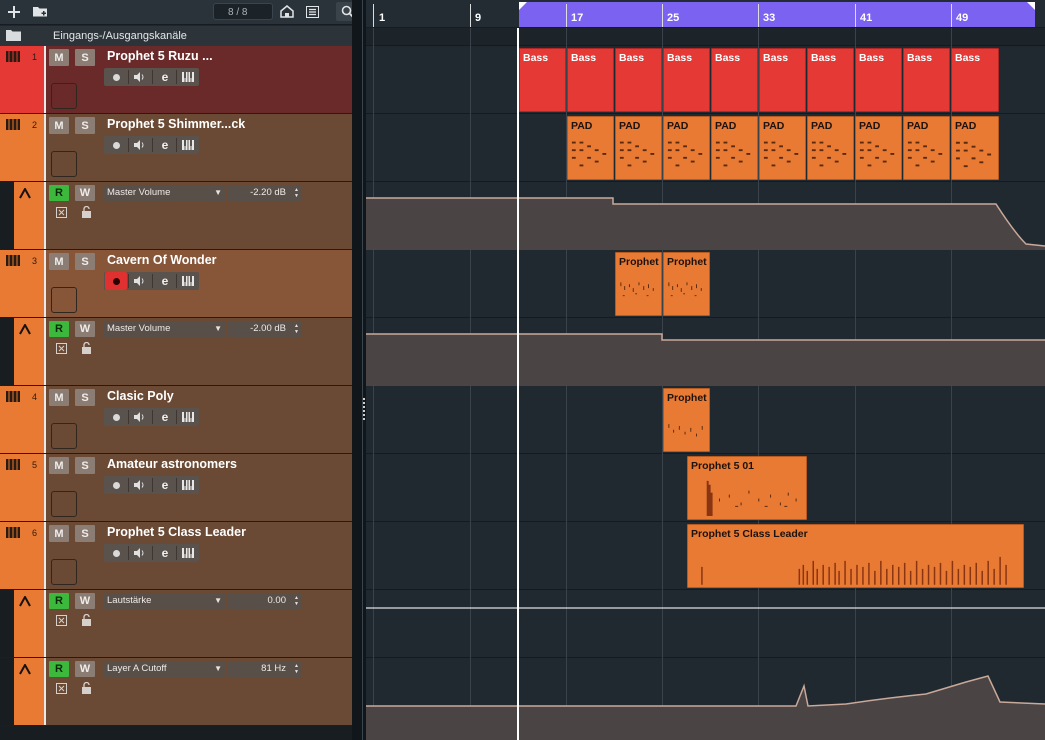  I want to click on instrument-track-1: 1 M S Prophet 5 Ruzu ... e, so click(176, 80).